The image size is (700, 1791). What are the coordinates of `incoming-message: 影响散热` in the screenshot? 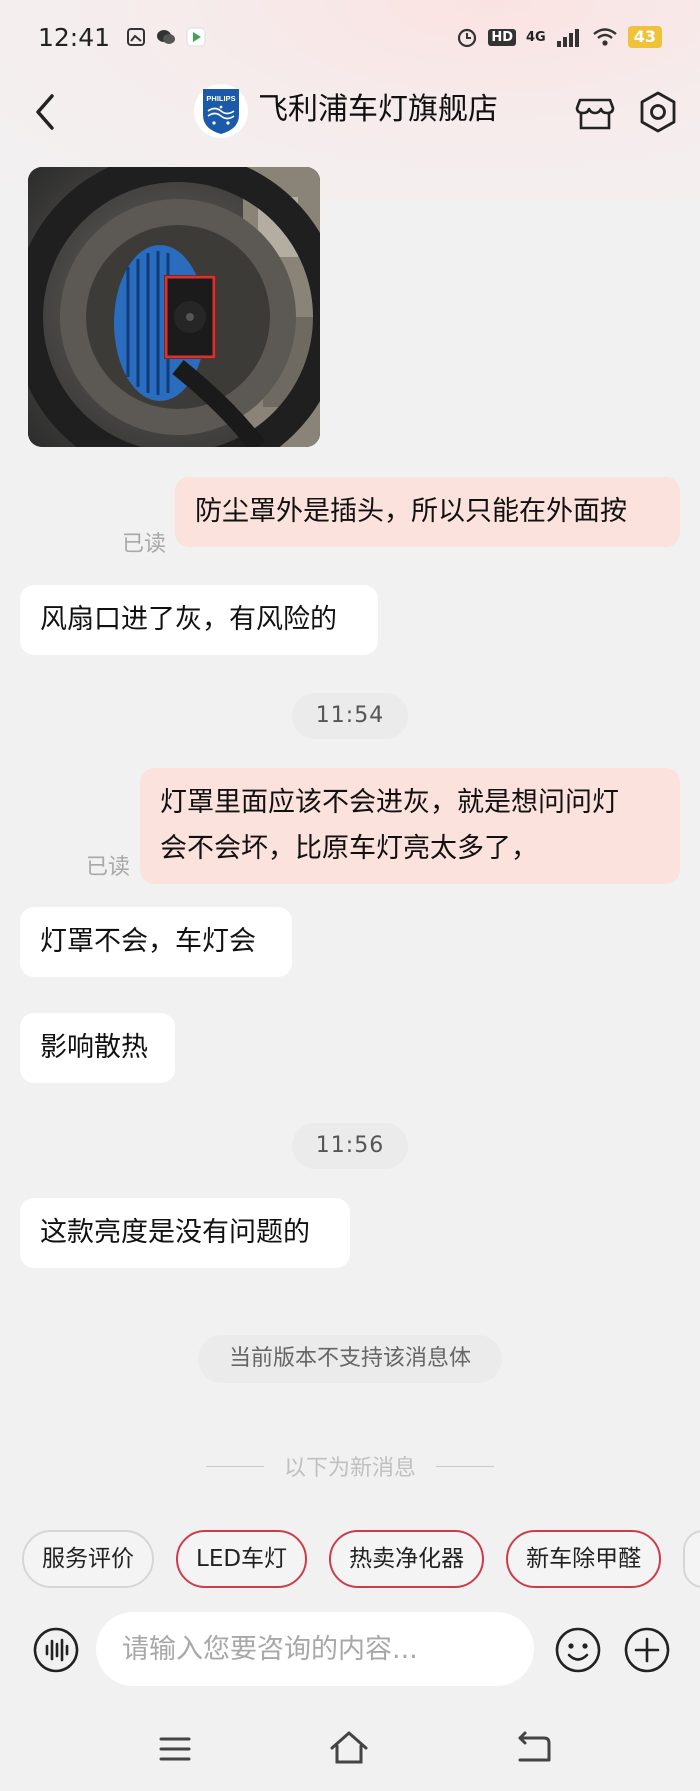 It's located at (97, 1048).